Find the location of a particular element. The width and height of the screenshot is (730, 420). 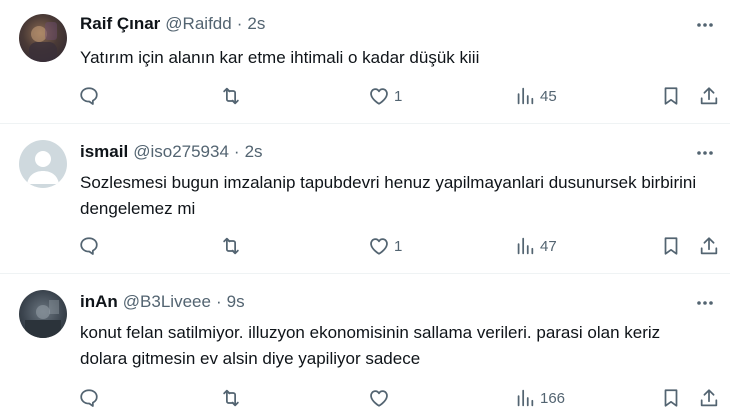

display-name: inAn is located at coordinates (99, 302).